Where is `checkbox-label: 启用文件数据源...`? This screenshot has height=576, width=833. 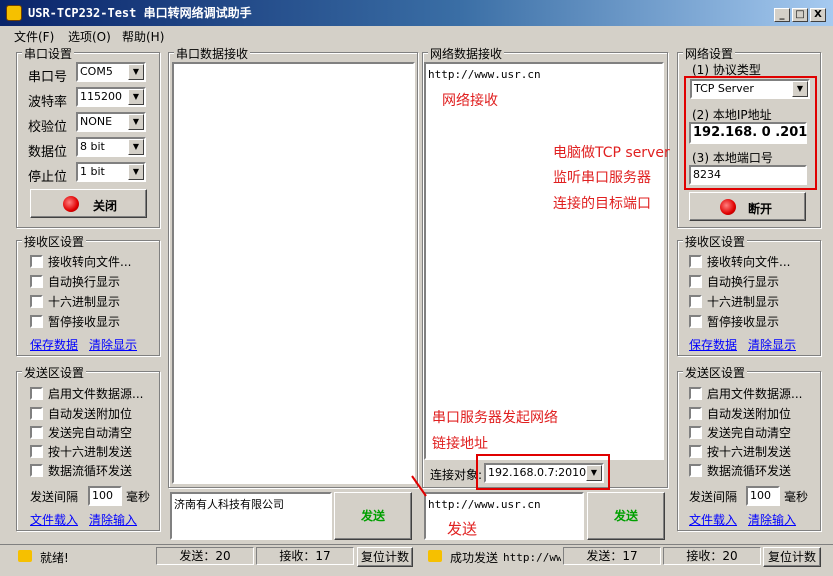
checkbox-label: 启用文件数据源... is located at coordinates (755, 394).